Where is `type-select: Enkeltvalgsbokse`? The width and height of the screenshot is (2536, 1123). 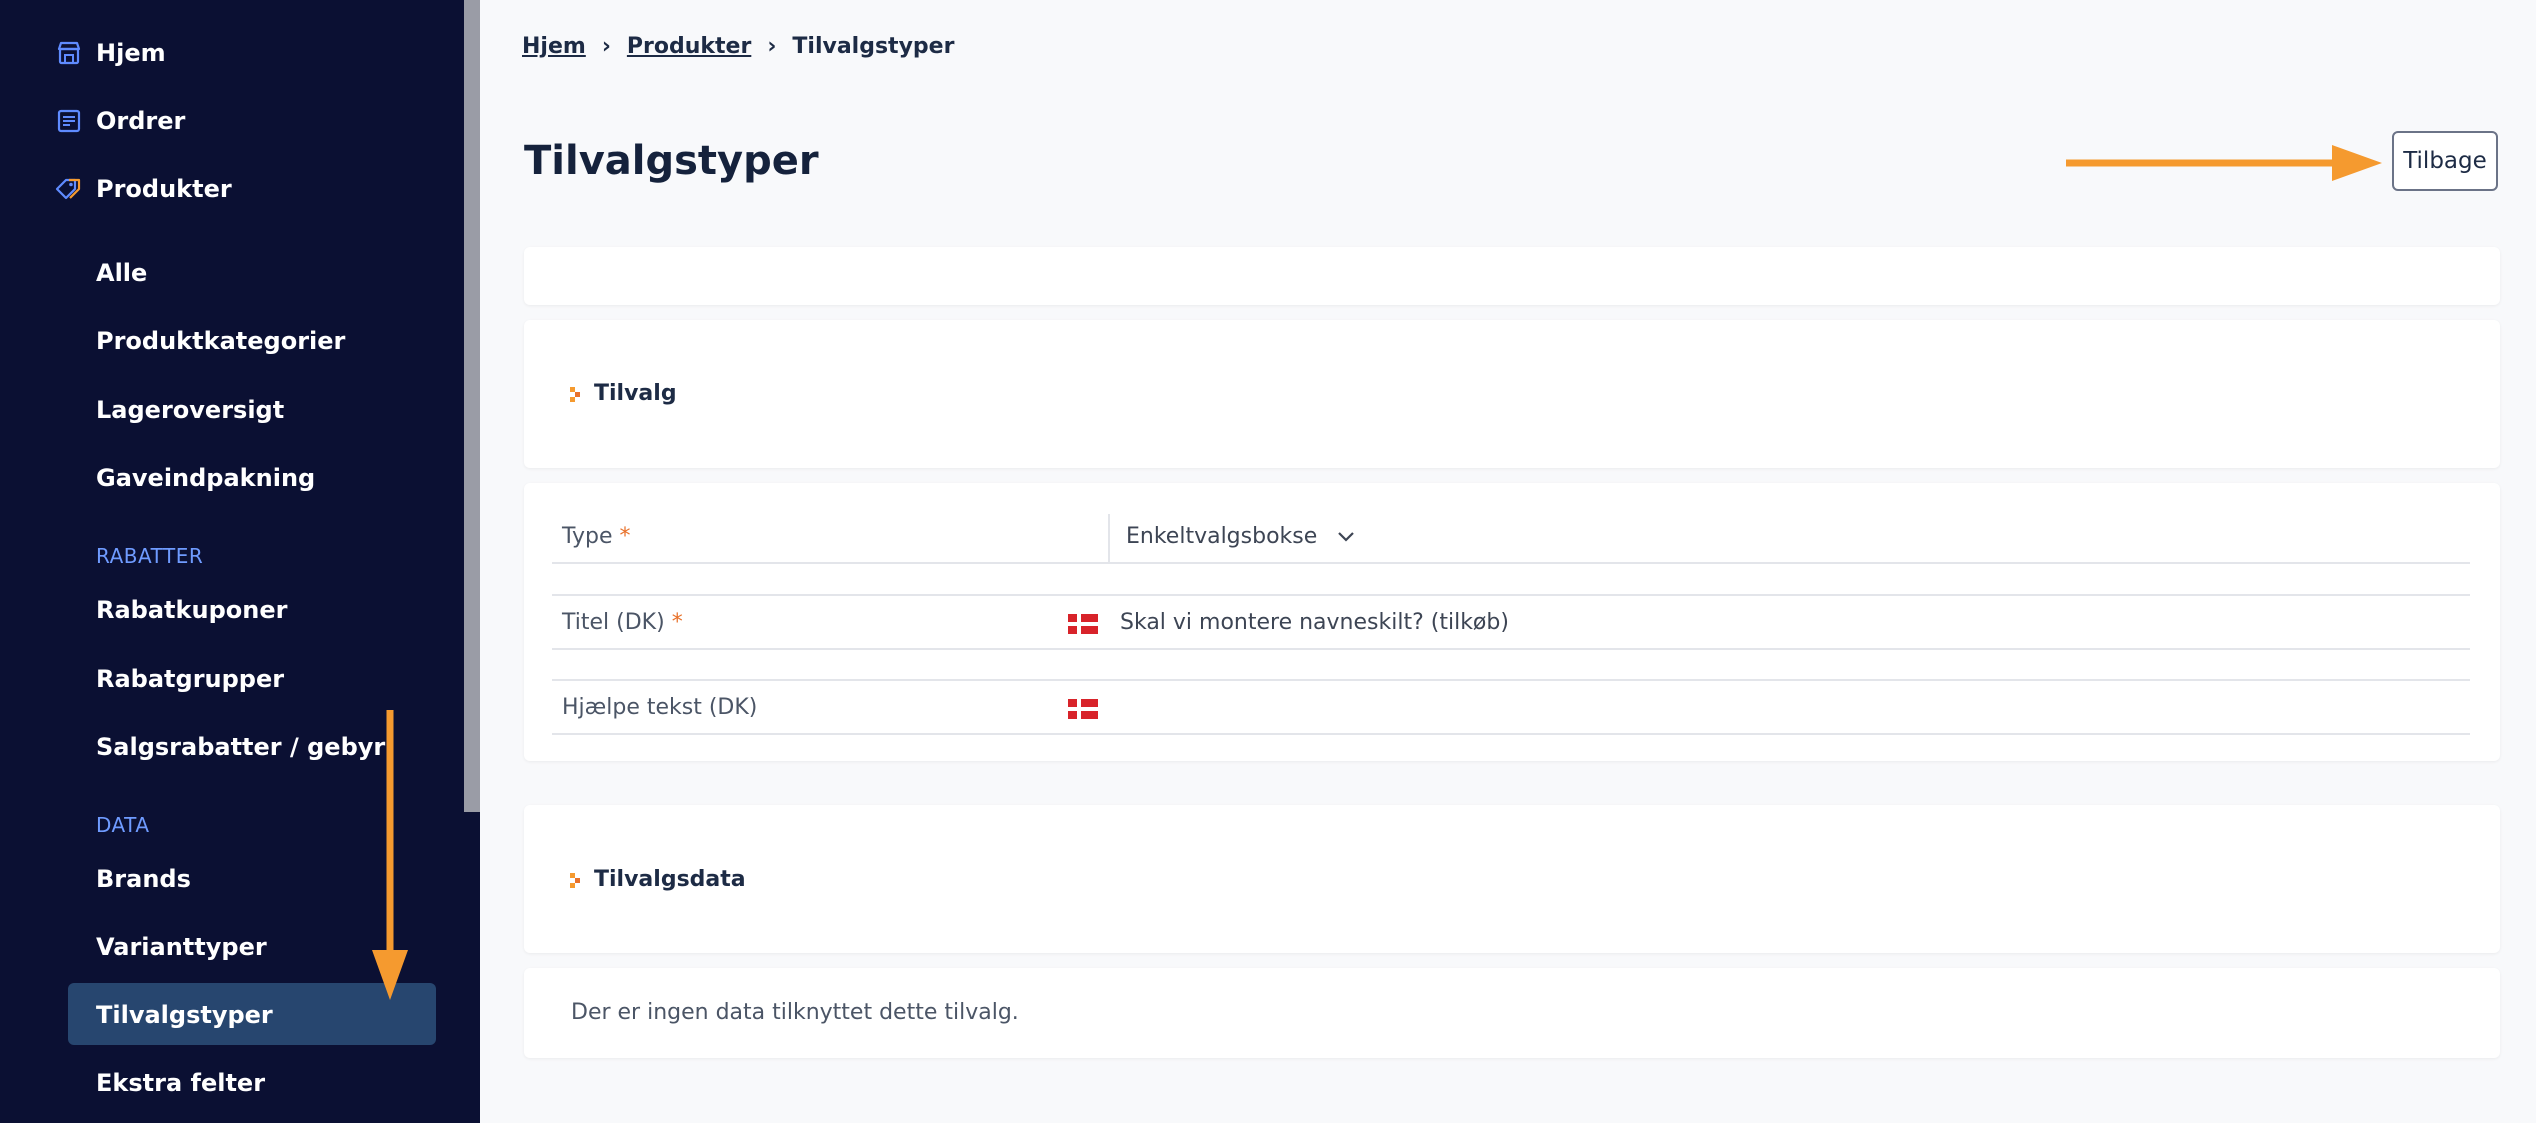 type-select: Enkeltvalgsbokse is located at coordinates (1240, 536).